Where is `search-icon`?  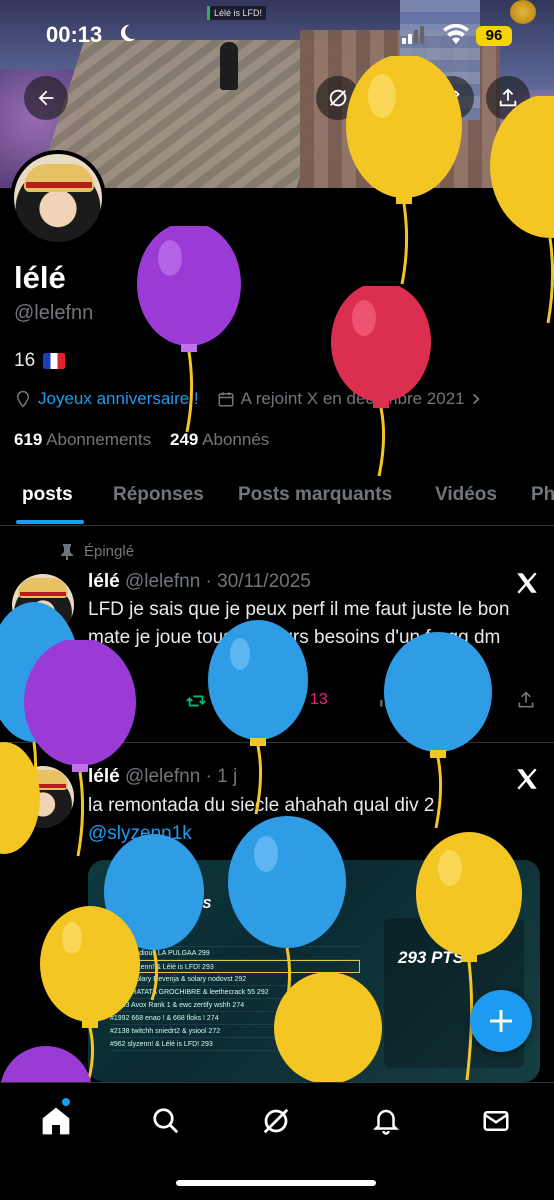
search-icon is located at coordinates (393, 97).